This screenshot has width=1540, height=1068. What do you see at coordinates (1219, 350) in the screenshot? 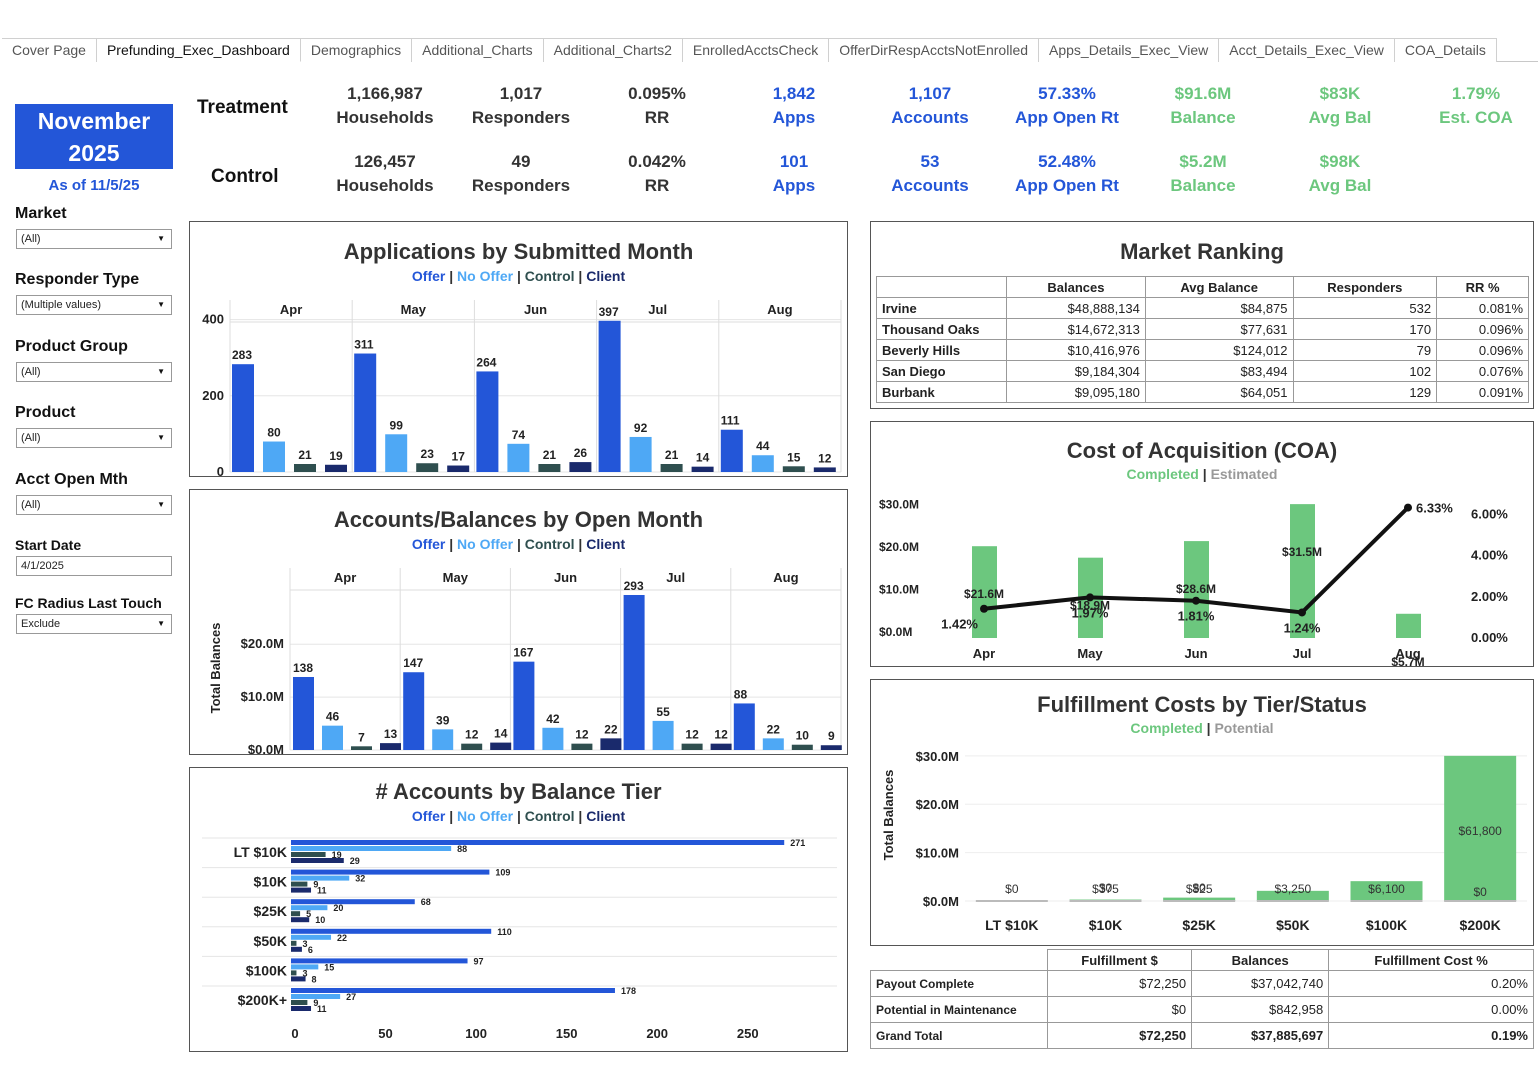
I see `table-cell: $124,012` at bounding box center [1219, 350].